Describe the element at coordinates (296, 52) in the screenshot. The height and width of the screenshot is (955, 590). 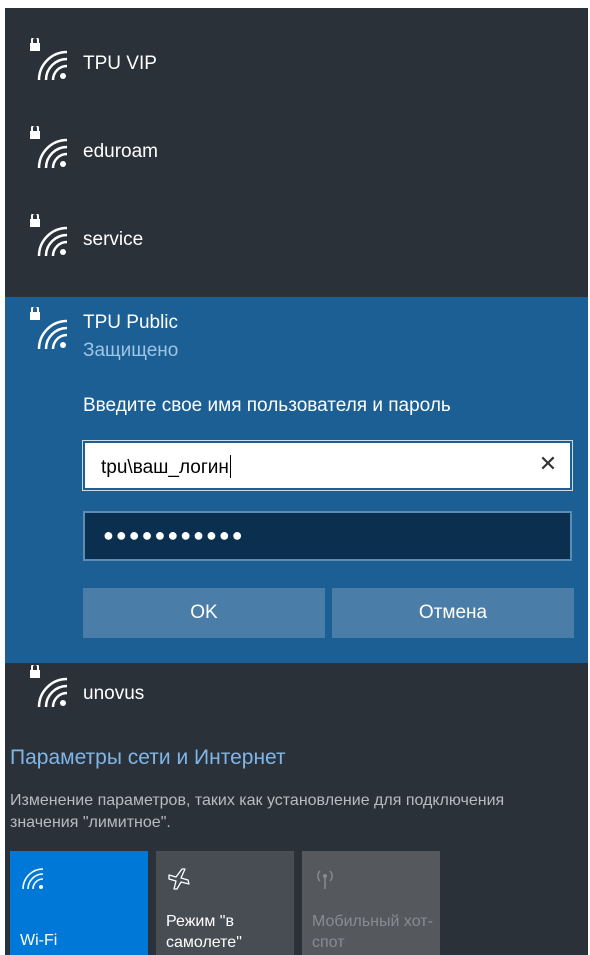
I see `network-item-tpu-vip: TPU VIP` at that location.